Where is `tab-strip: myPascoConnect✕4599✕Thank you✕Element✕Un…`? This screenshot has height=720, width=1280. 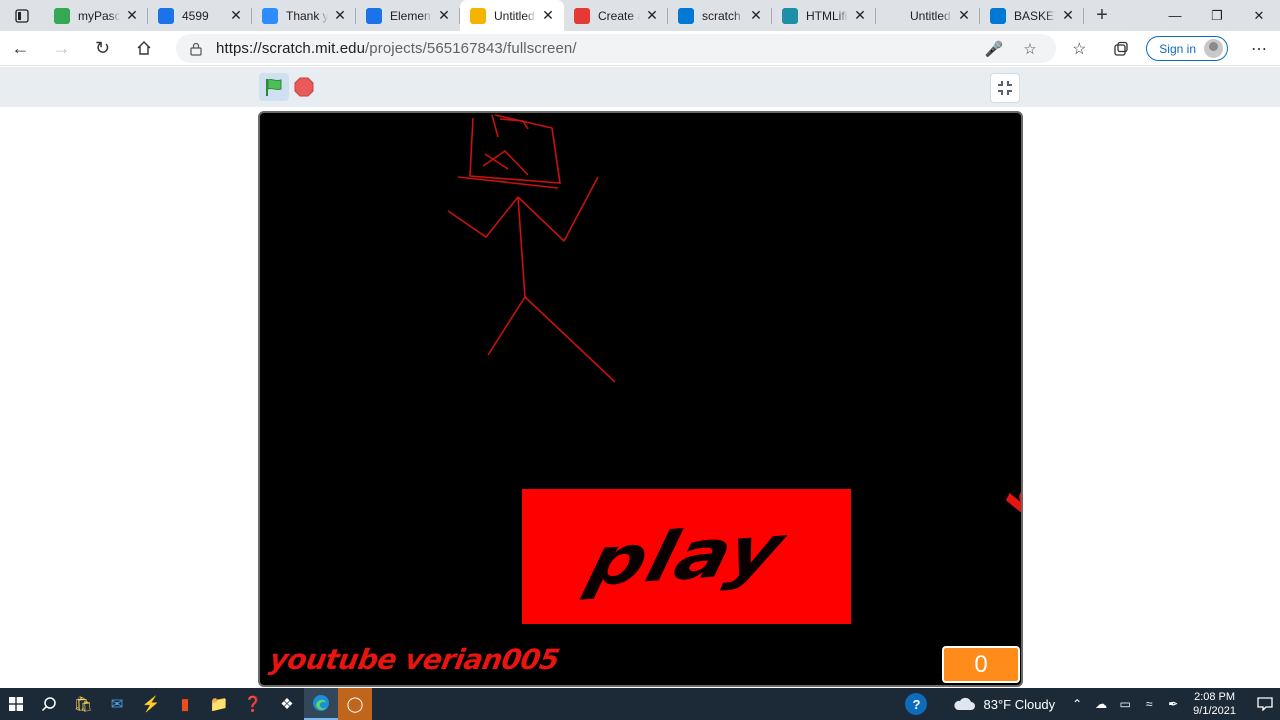 tab-strip: myPascoConnect✕4599✕Thank you✕Element✕Un… is located at coordinates (640, 15).